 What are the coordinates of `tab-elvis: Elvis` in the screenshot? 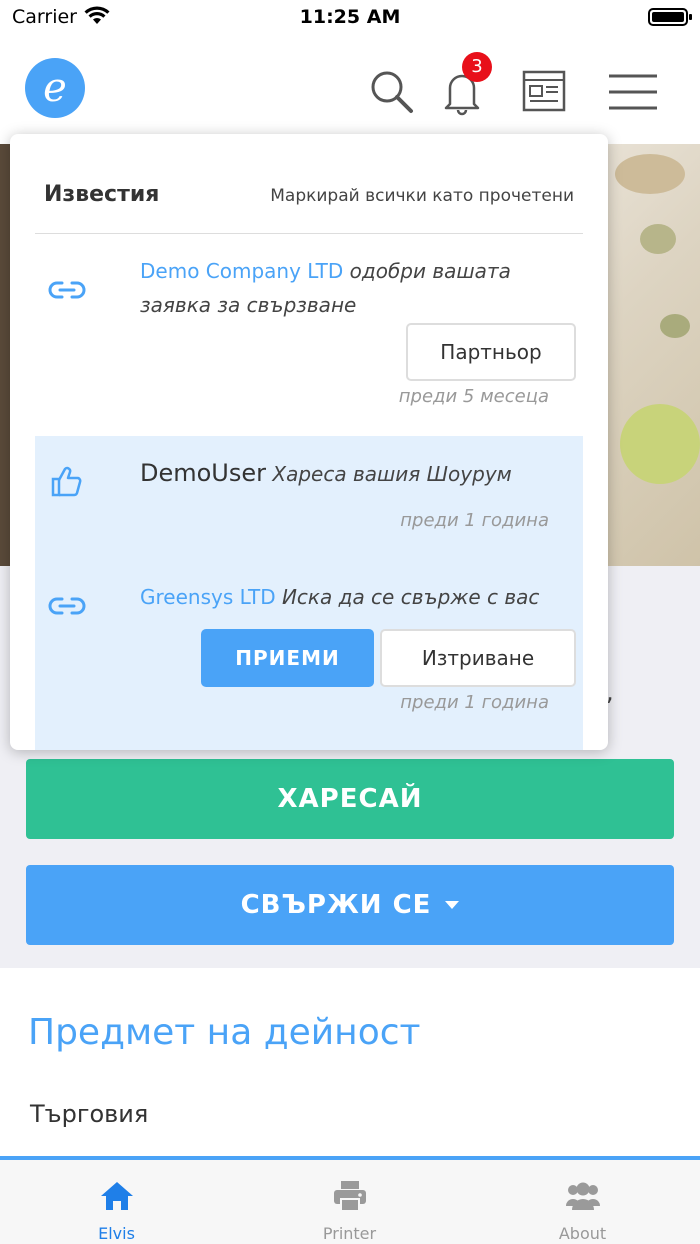 It's located at (116, 1202).